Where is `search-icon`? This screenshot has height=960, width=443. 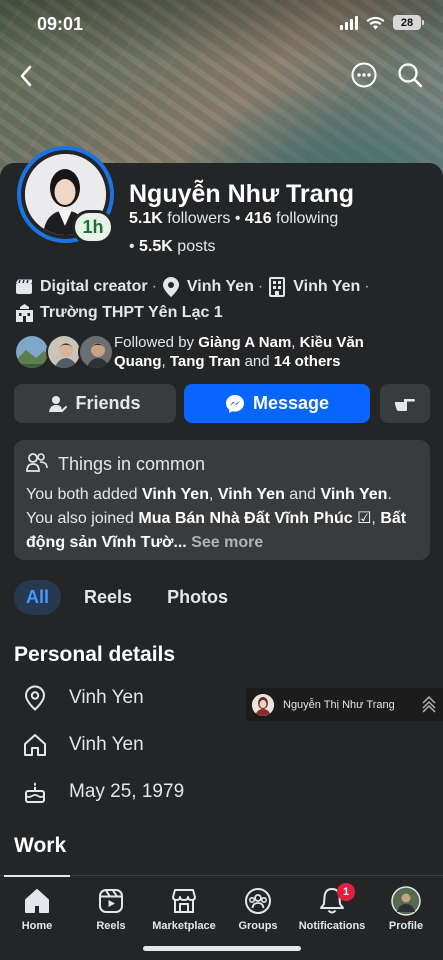 search-icon is located at coordinates (410, 75).